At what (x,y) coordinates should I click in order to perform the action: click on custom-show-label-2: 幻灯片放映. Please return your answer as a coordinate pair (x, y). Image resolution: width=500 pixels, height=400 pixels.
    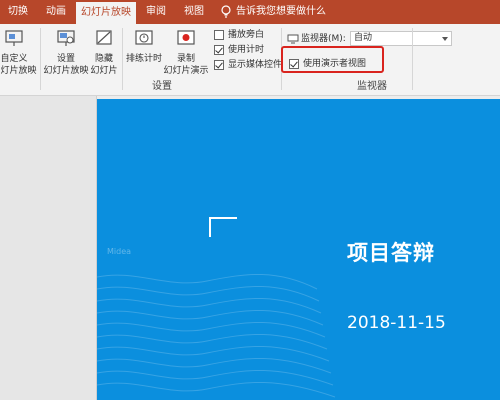
    Looking at the image, I should click on (18, 71).